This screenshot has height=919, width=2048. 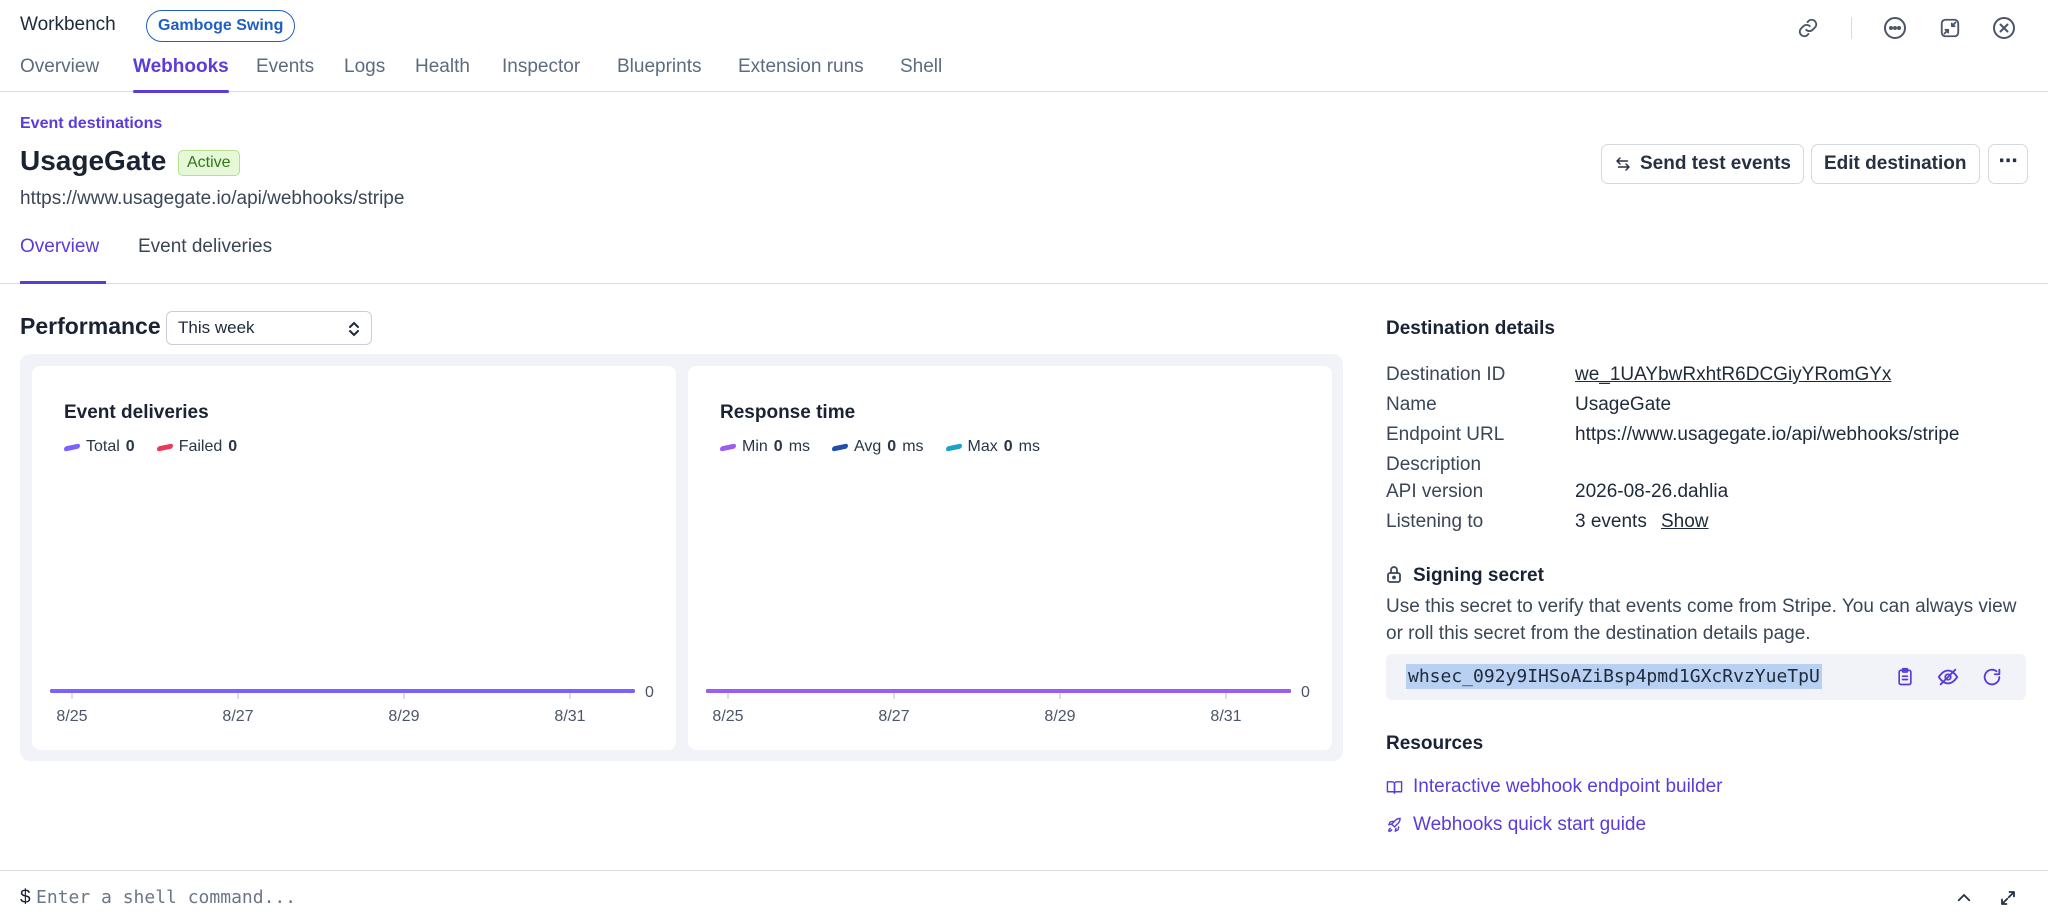 I want to click on more-actions-button: ⋯, so click(x=2008, y=164).